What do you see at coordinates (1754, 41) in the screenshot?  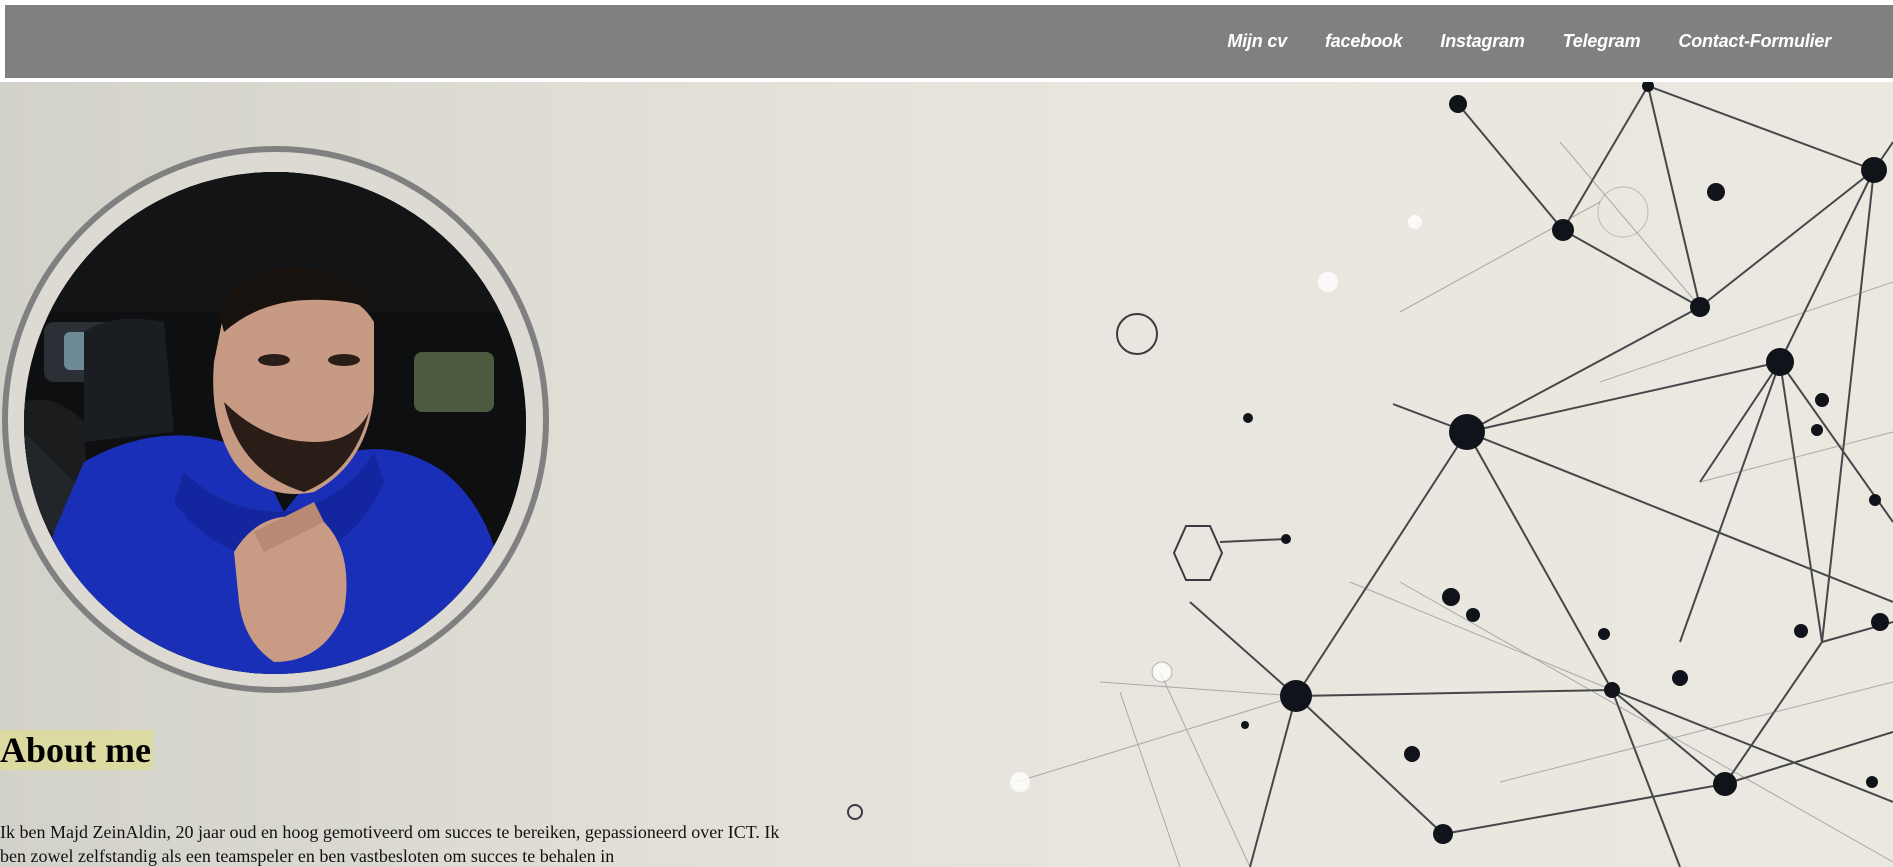 I see `nav-link-contact-formulier: Contact-Formulier` at bounding box center [1754, 41].